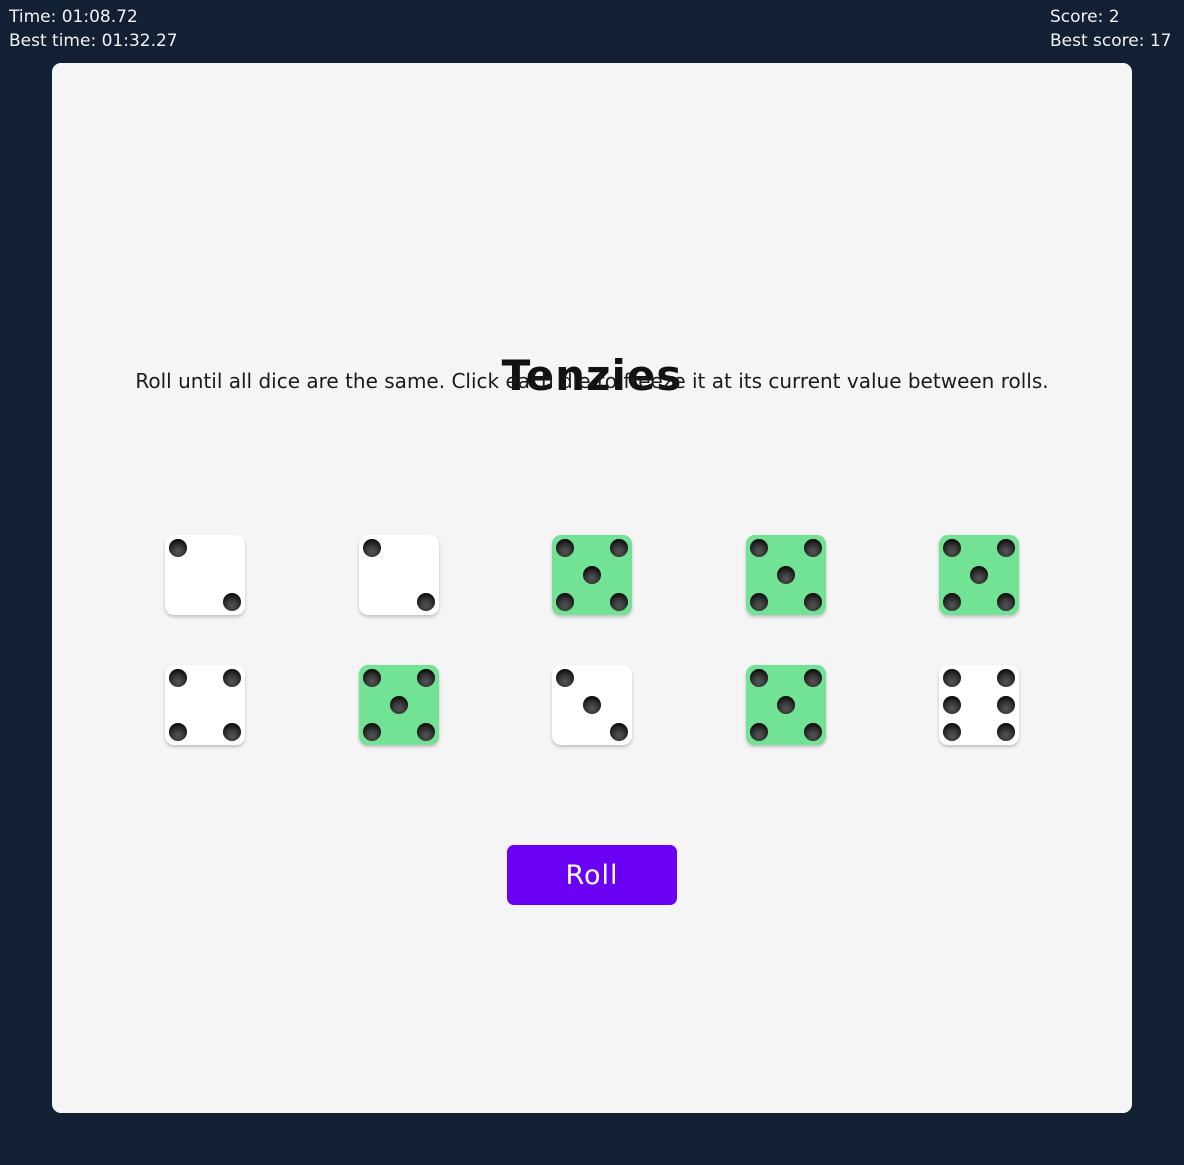  I want to click on dice-grid, so click(592, 640).